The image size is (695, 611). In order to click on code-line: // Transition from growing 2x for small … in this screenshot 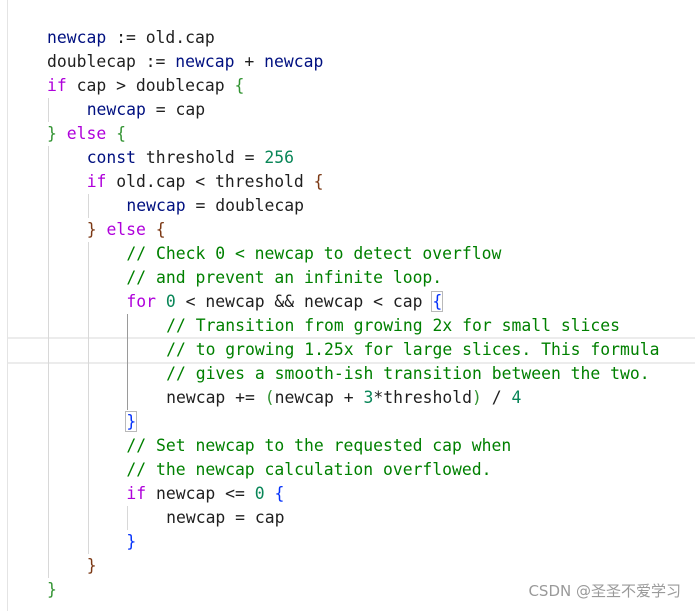, I will do `click(393, 326)`.